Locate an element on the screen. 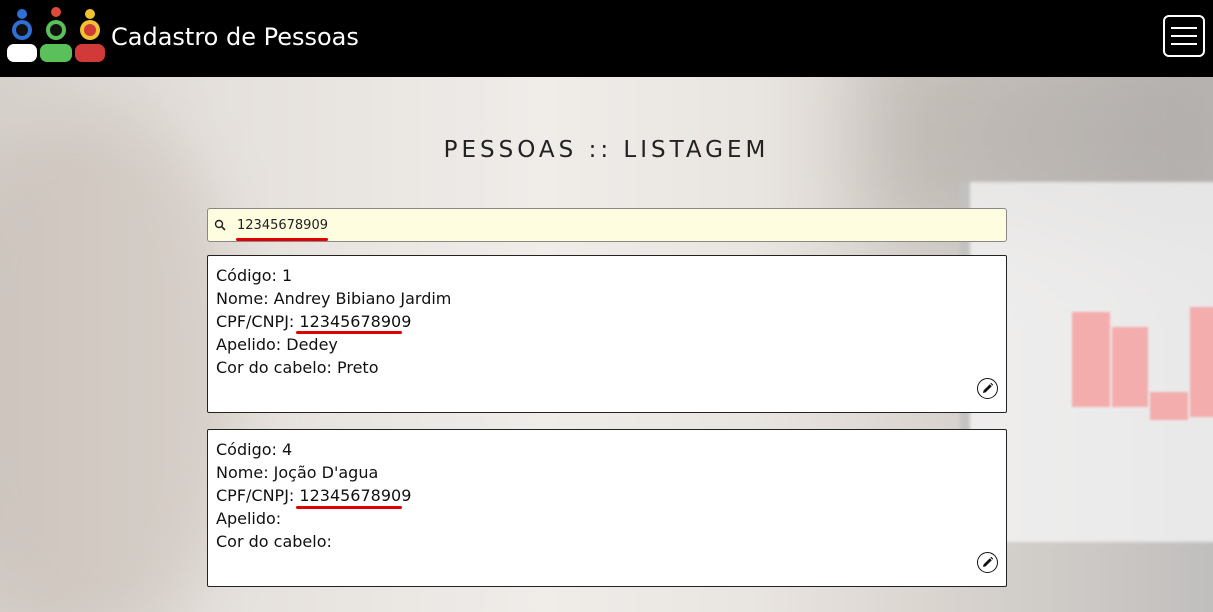 The image size is (1213, 612). nome-value: Joção D'agua is located at coordinates (326, 472).